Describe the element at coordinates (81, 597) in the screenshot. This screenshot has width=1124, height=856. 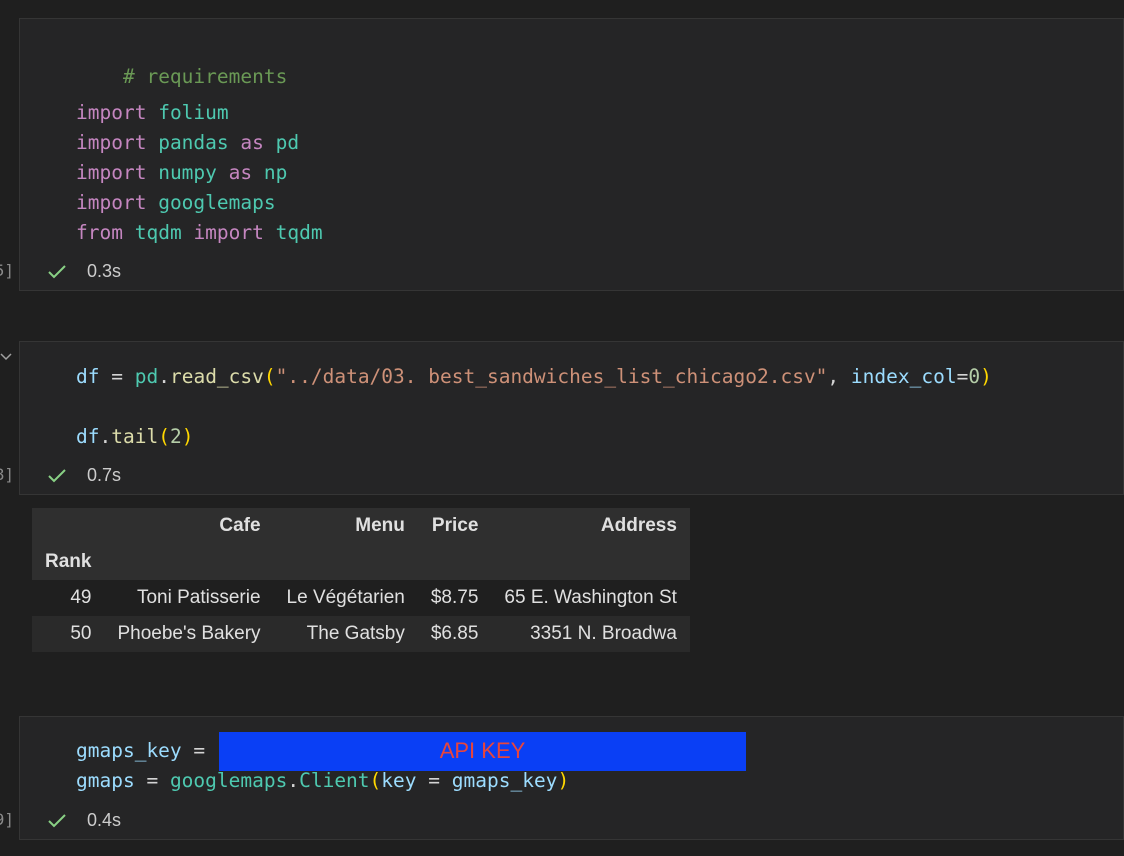
I see `row-index: 49` at that location.